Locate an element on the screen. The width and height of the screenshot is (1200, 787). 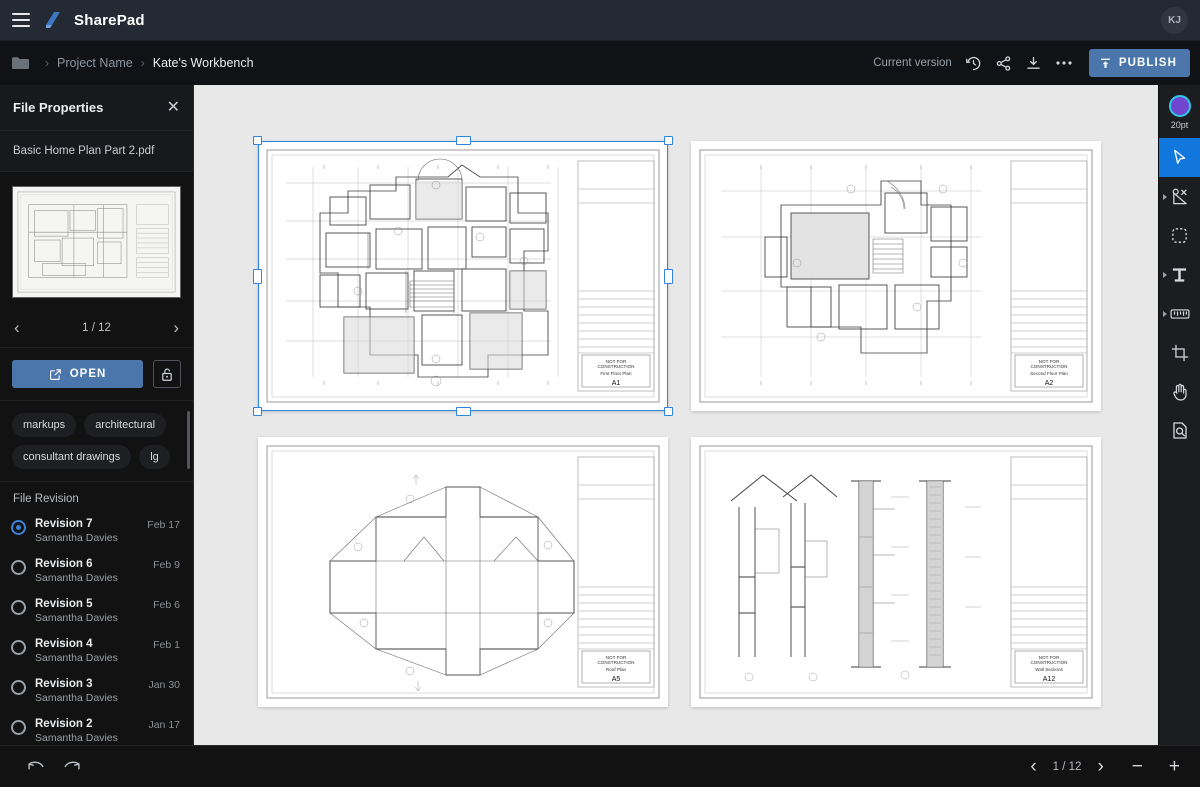
resize-handle-s is located at coordinates (463, 411).